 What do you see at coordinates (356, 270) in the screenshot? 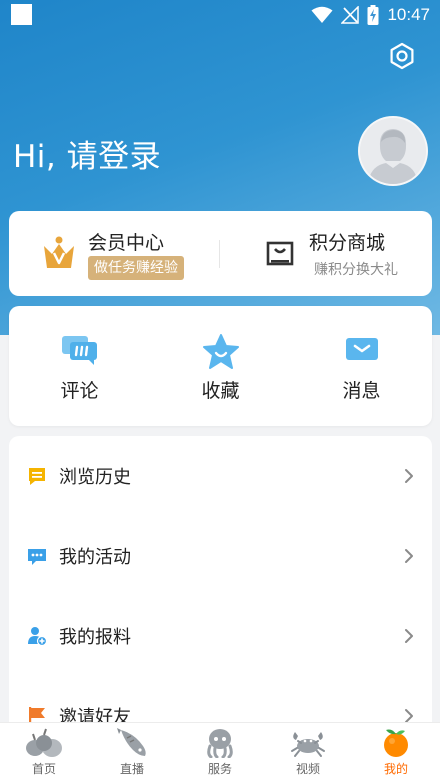
I see `points-mall-subtitle: 赚积分换大礼` at bounding box center [356, 270].